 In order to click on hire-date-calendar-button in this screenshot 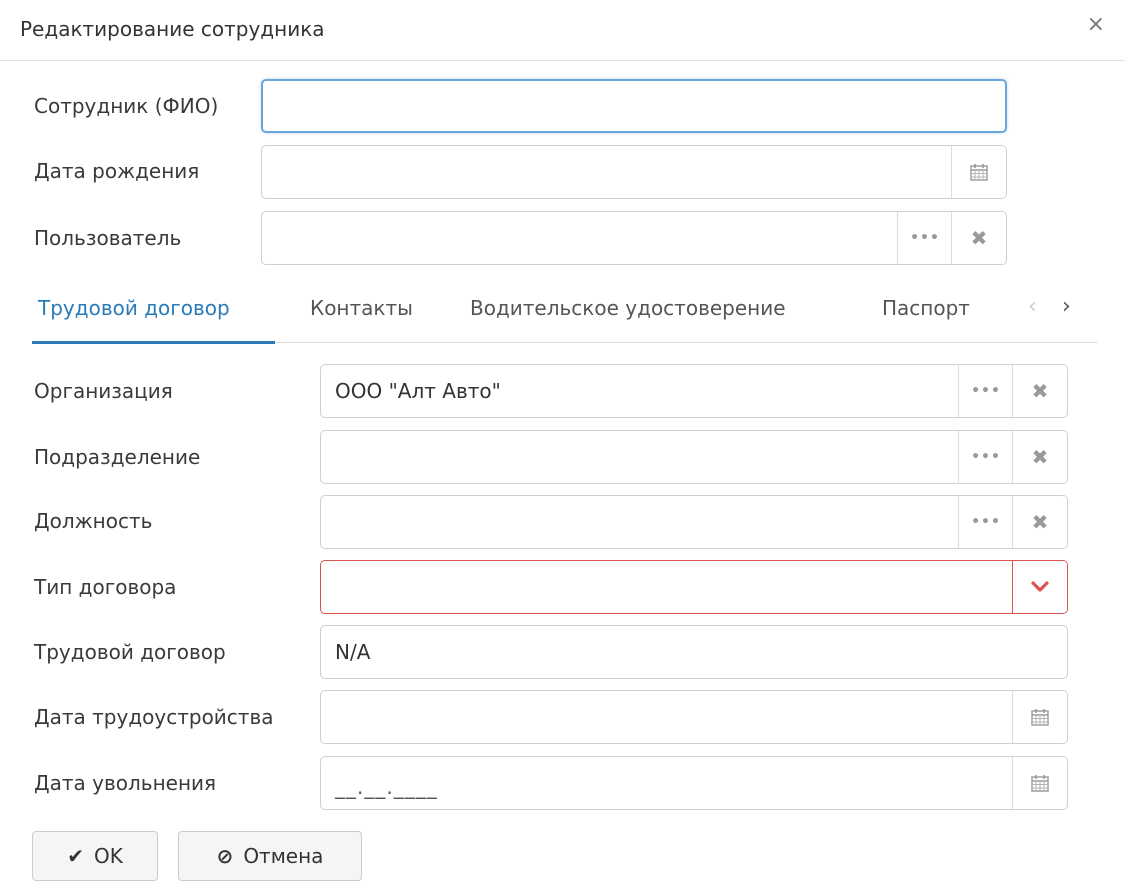, I will do `click(1039, 717)`.